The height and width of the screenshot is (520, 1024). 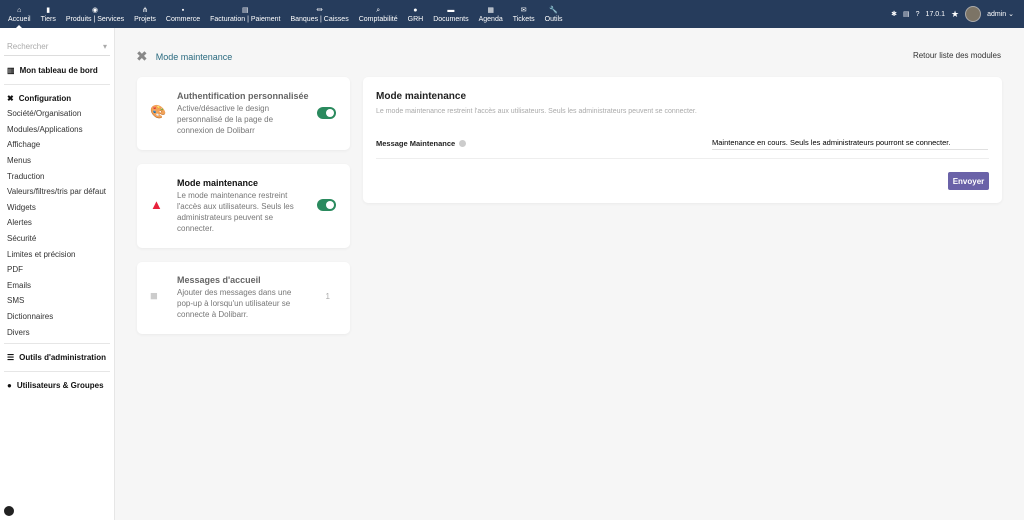 What do you see at coordinates (218, 183) in the screenshot?
I see `card-title: Mode maintenance` at bounding box center [218, 183].